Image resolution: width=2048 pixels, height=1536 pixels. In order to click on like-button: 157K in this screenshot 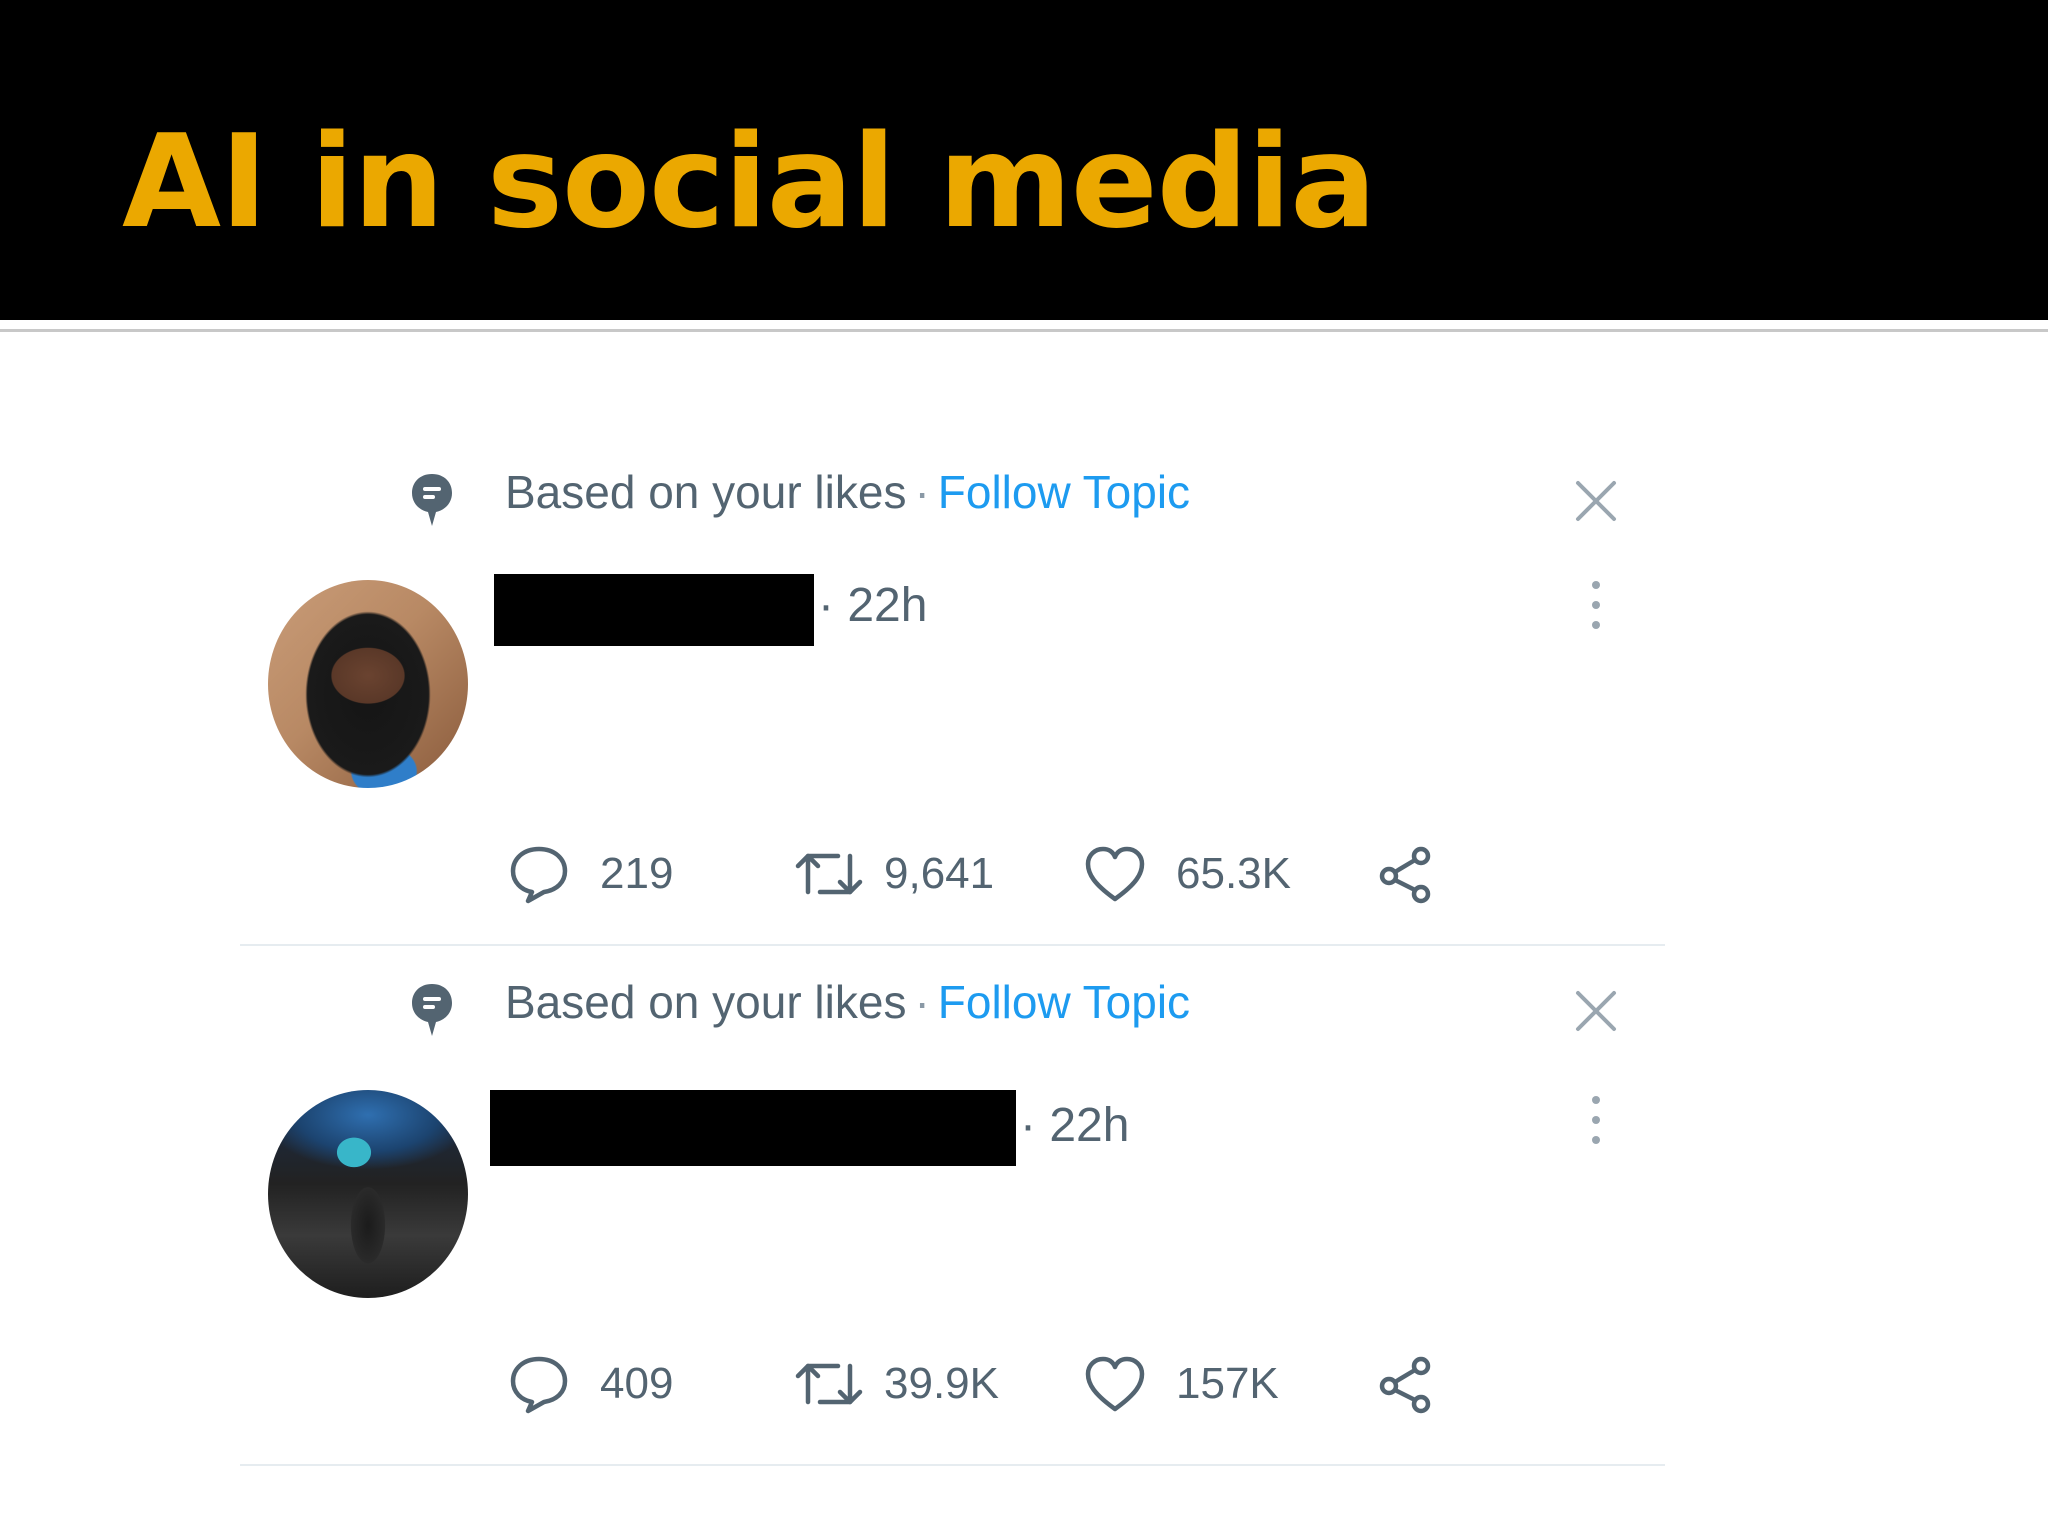, I will do `click(1204, 1385)`.